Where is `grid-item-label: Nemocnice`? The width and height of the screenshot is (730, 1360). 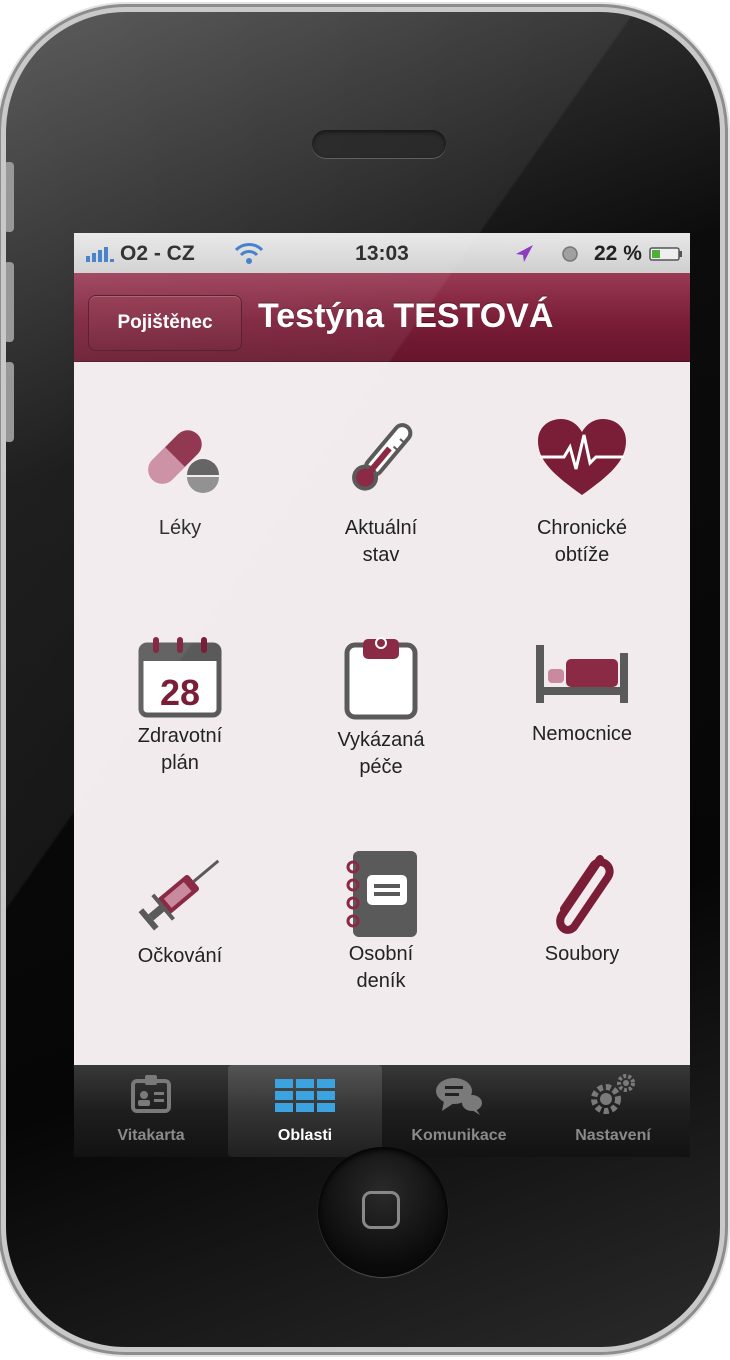
grid-item-label: Nemocnice is located at coordinates (582, 734).